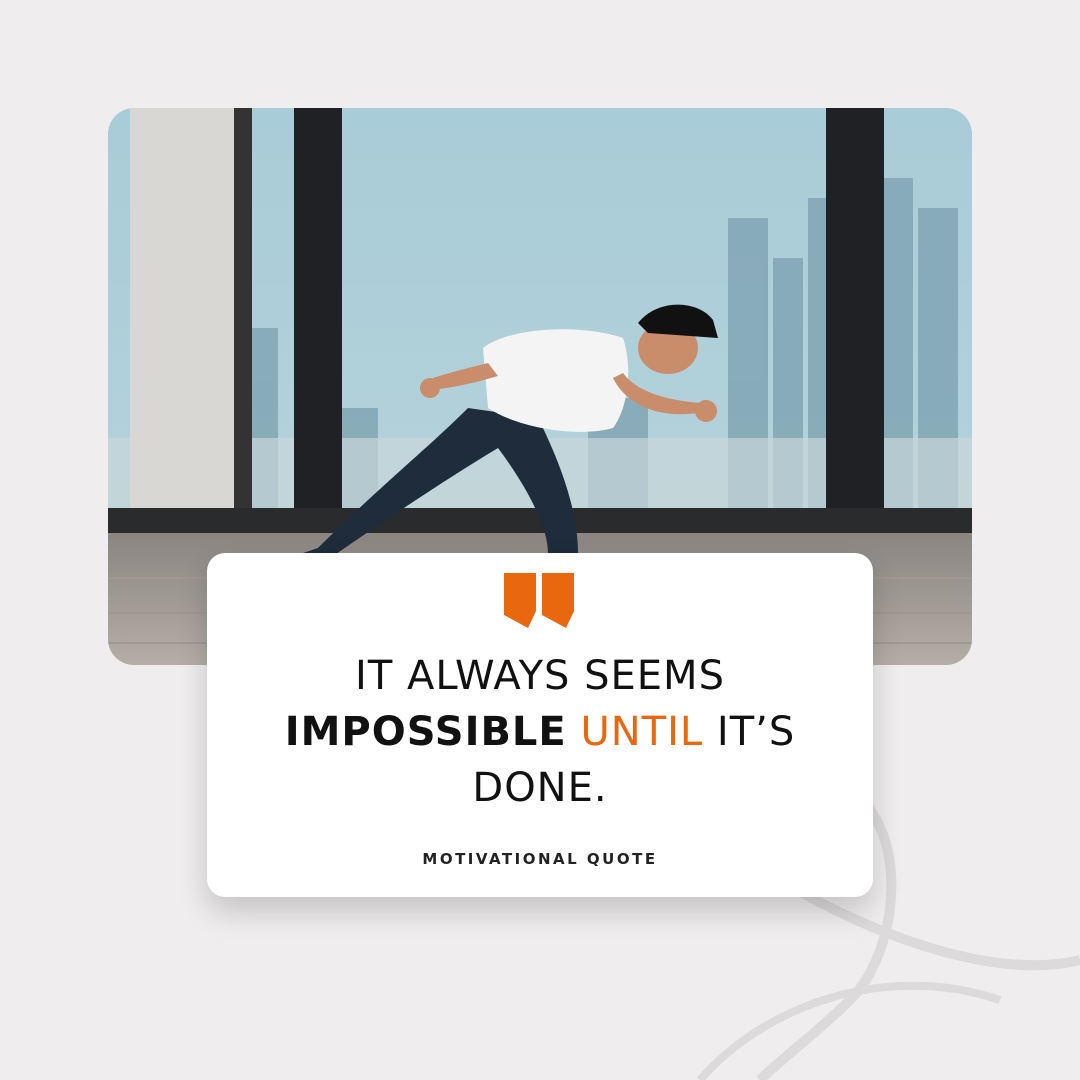 Image resolution: width=1080 pixels, height=1080 pixels. Describe the element at coordinates (642, 732) in the screenshot. I see `quote-accent-word: until` at that location.